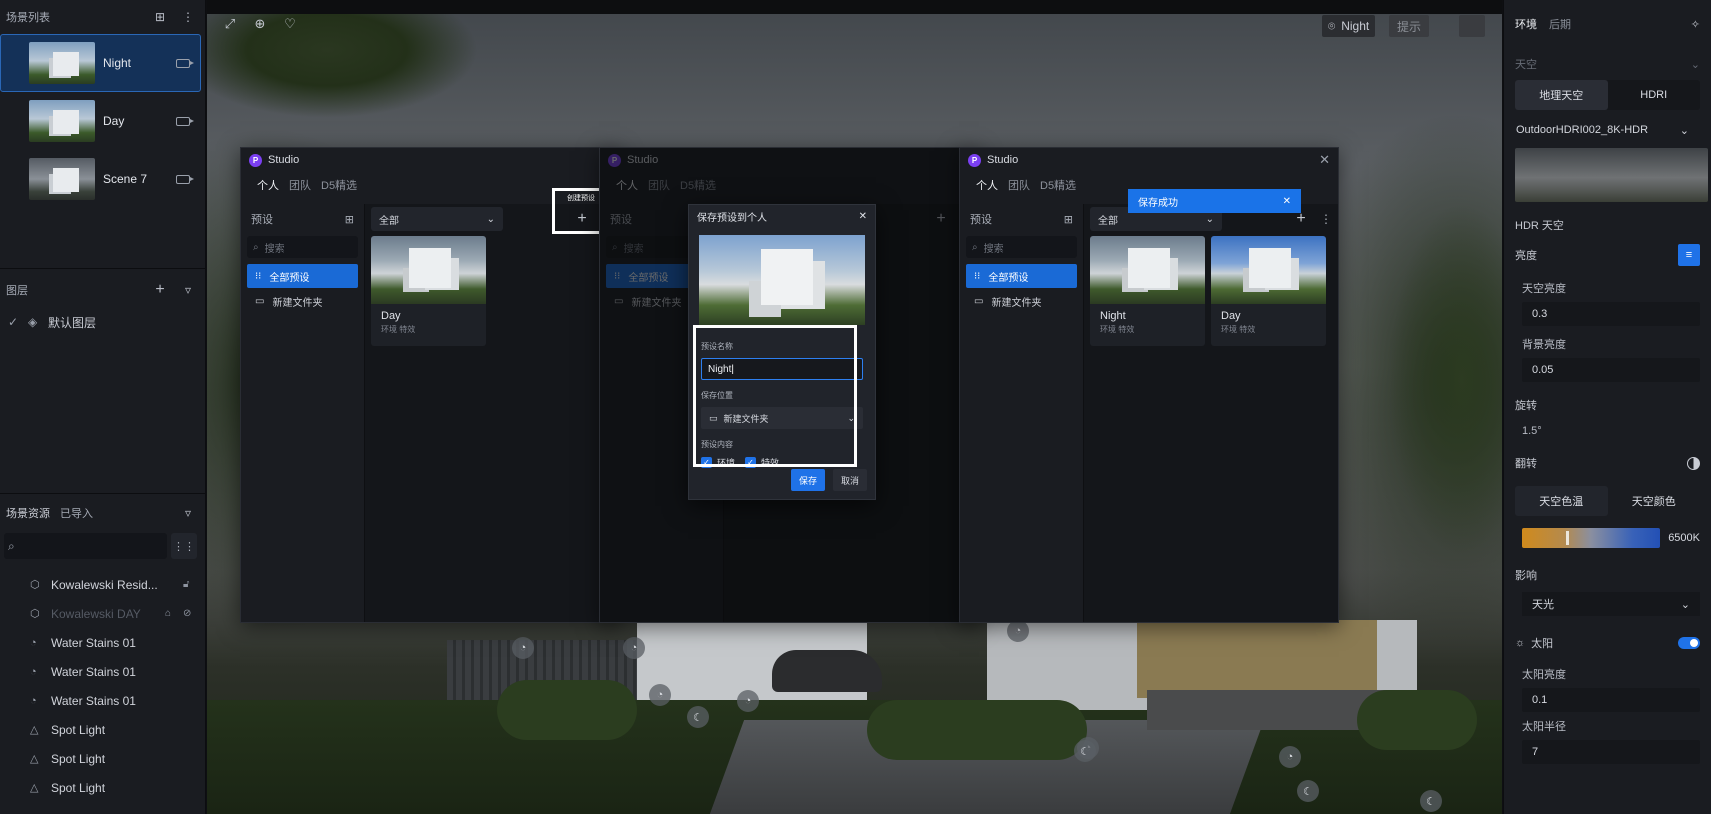 The width and height of the screenshot is (1711, 814). Describe the element at coordinates (1542, 644) in the screenshot. I see `sun-label: 太阳` at that location.